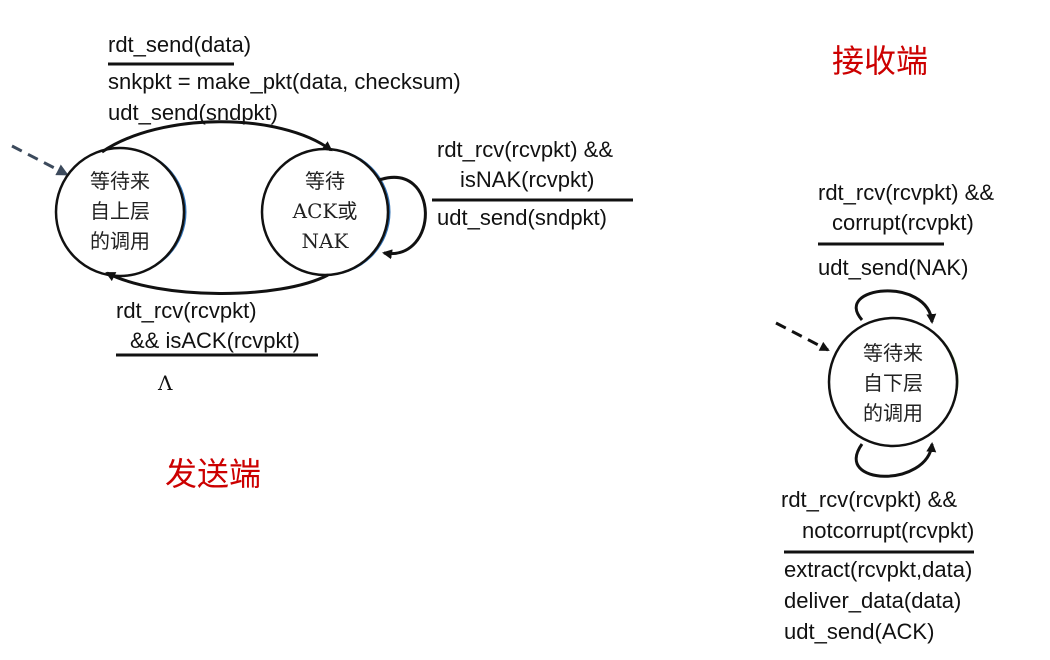 The height and width of the screenshot is (660, 1050). I want to click on state-wait-call-from-above: 等待来 自上层 的调用, so click(120, 212).